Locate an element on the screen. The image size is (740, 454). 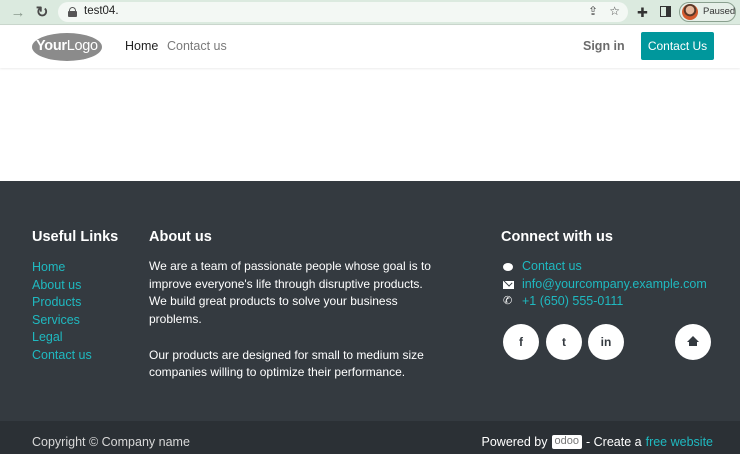
lock-icon is located at coordinates (72, 12).